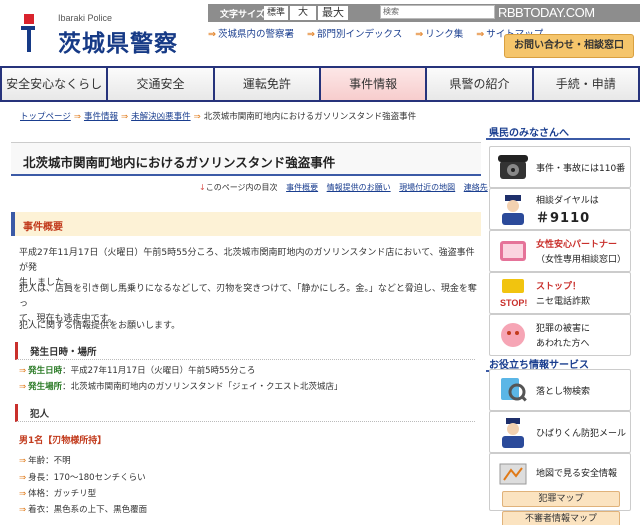 The height and width of the screenshot is (525, 640). What do you see at coordinates (561, 518) in the screenshot?
I see `suspicious-person-map-button: 不審者情報マップ` at bounding box center [561, 518].